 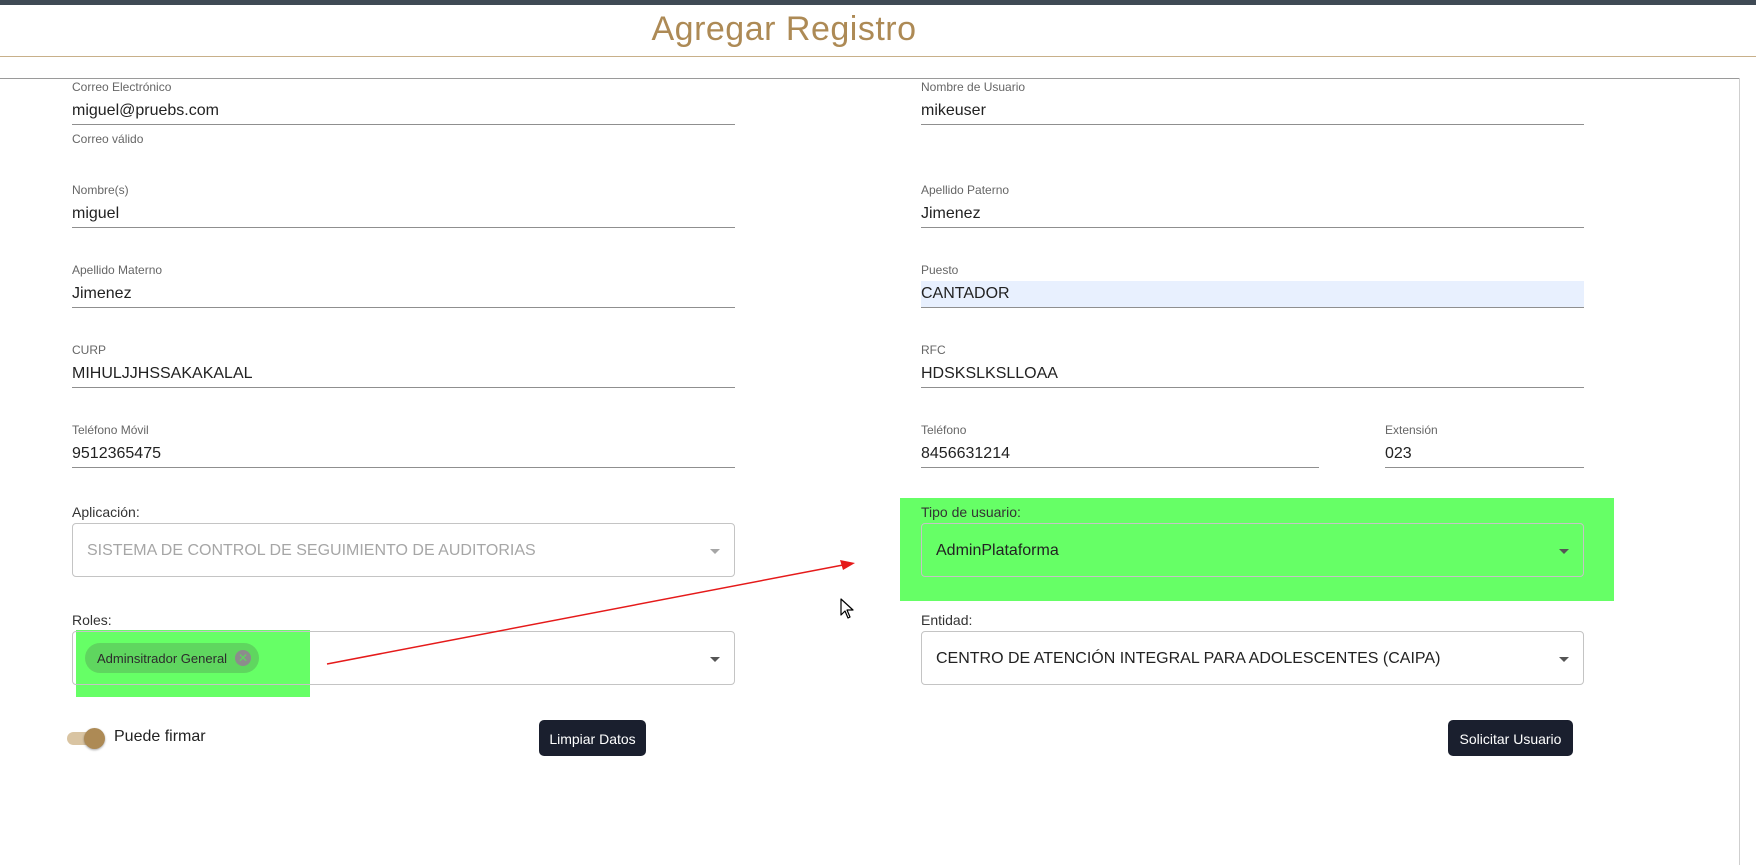 I want to click on email-label: Correo Electrónico, so click(x=122, y=87).